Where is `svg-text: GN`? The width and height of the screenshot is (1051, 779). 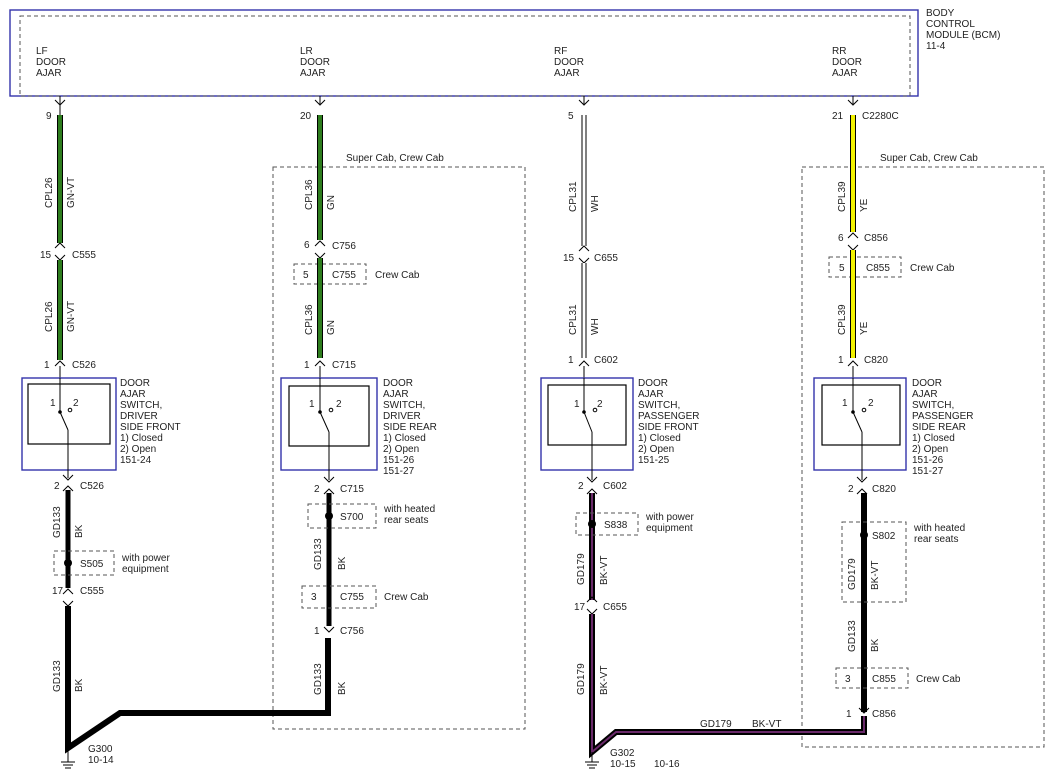
svg-text: GN is located at coordinates (331, 202).